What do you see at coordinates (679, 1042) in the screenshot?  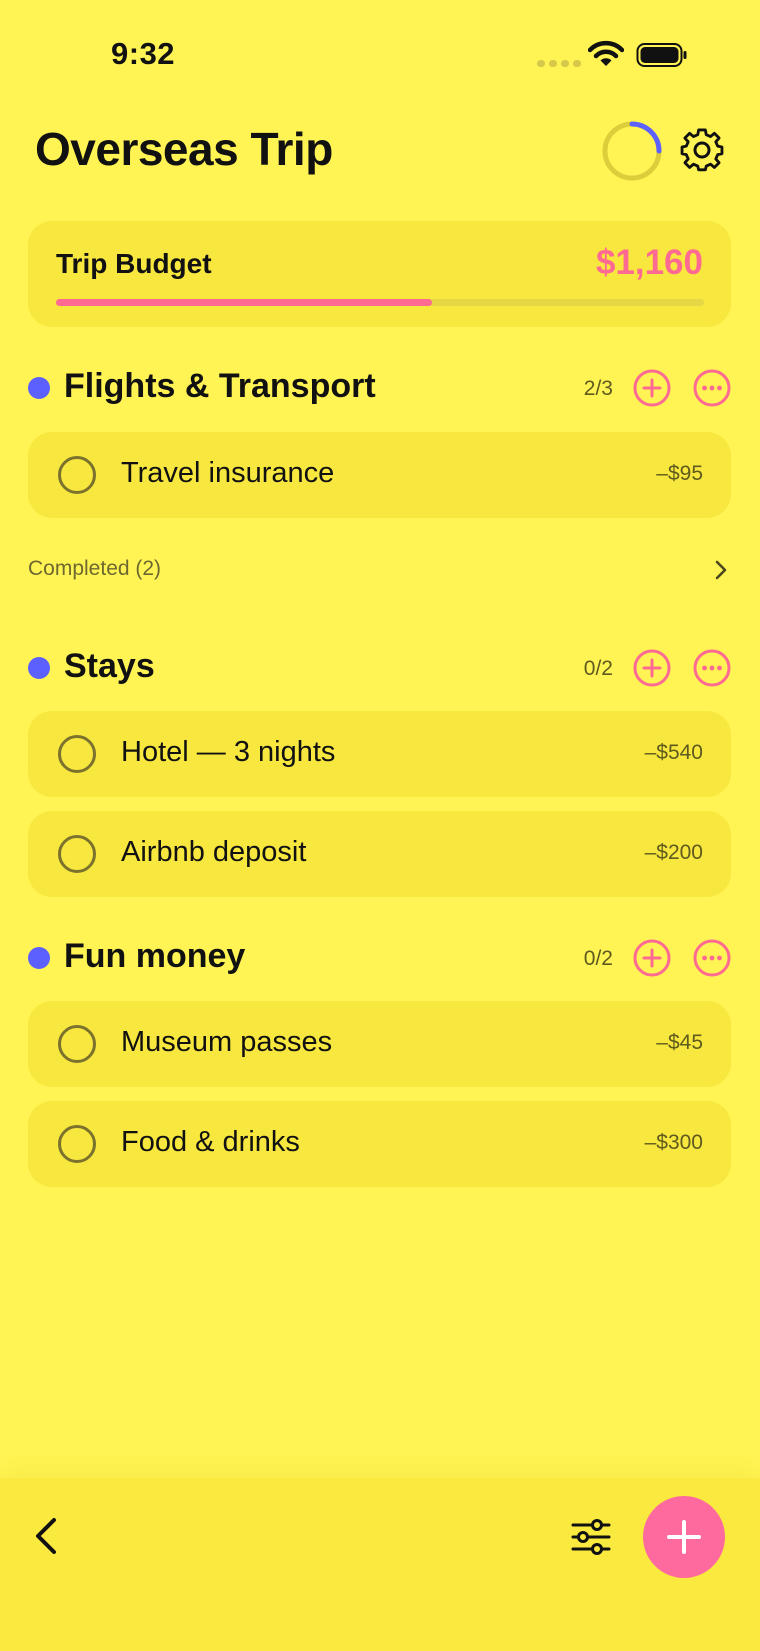 I see `item-amount: –$45` at bounding box center [679, 1042].